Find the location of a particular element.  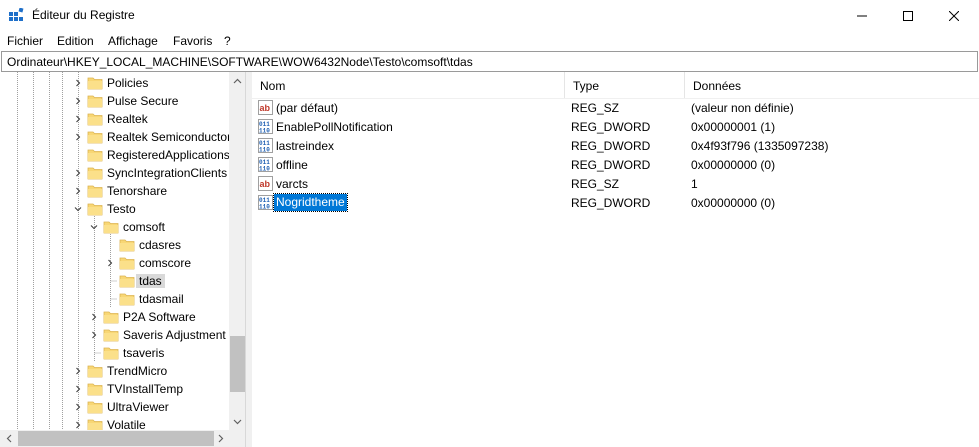

close-button is located at coordinates (954, 15).